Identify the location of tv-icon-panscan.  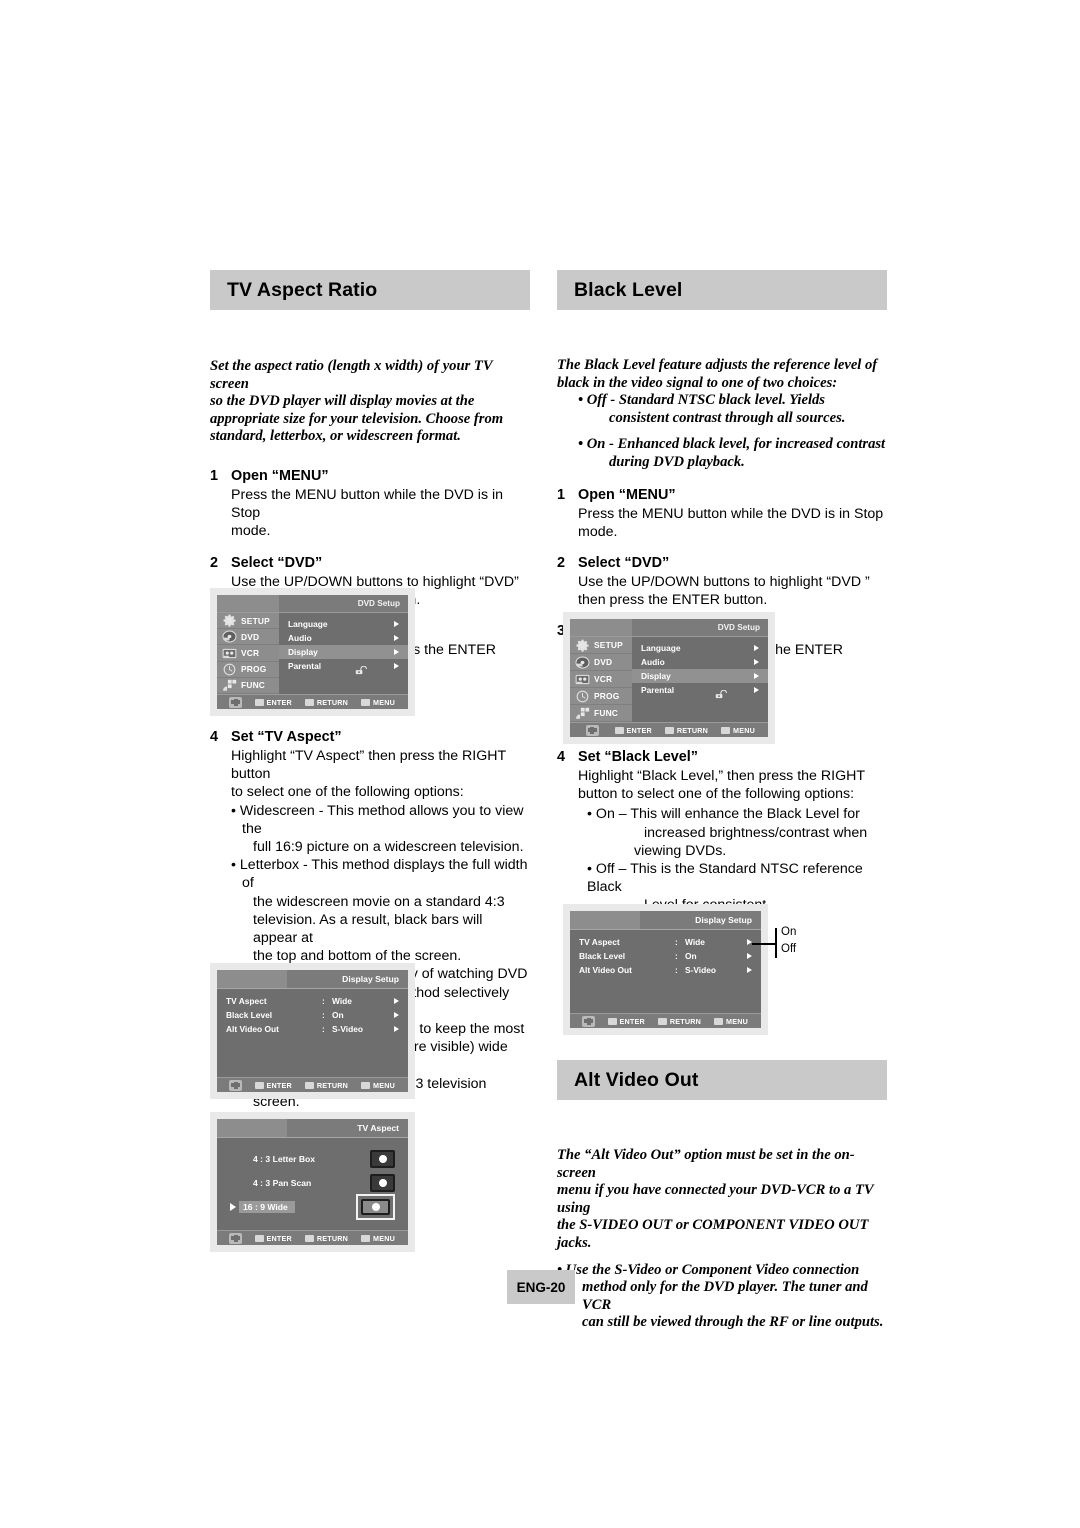
(382, 1183).